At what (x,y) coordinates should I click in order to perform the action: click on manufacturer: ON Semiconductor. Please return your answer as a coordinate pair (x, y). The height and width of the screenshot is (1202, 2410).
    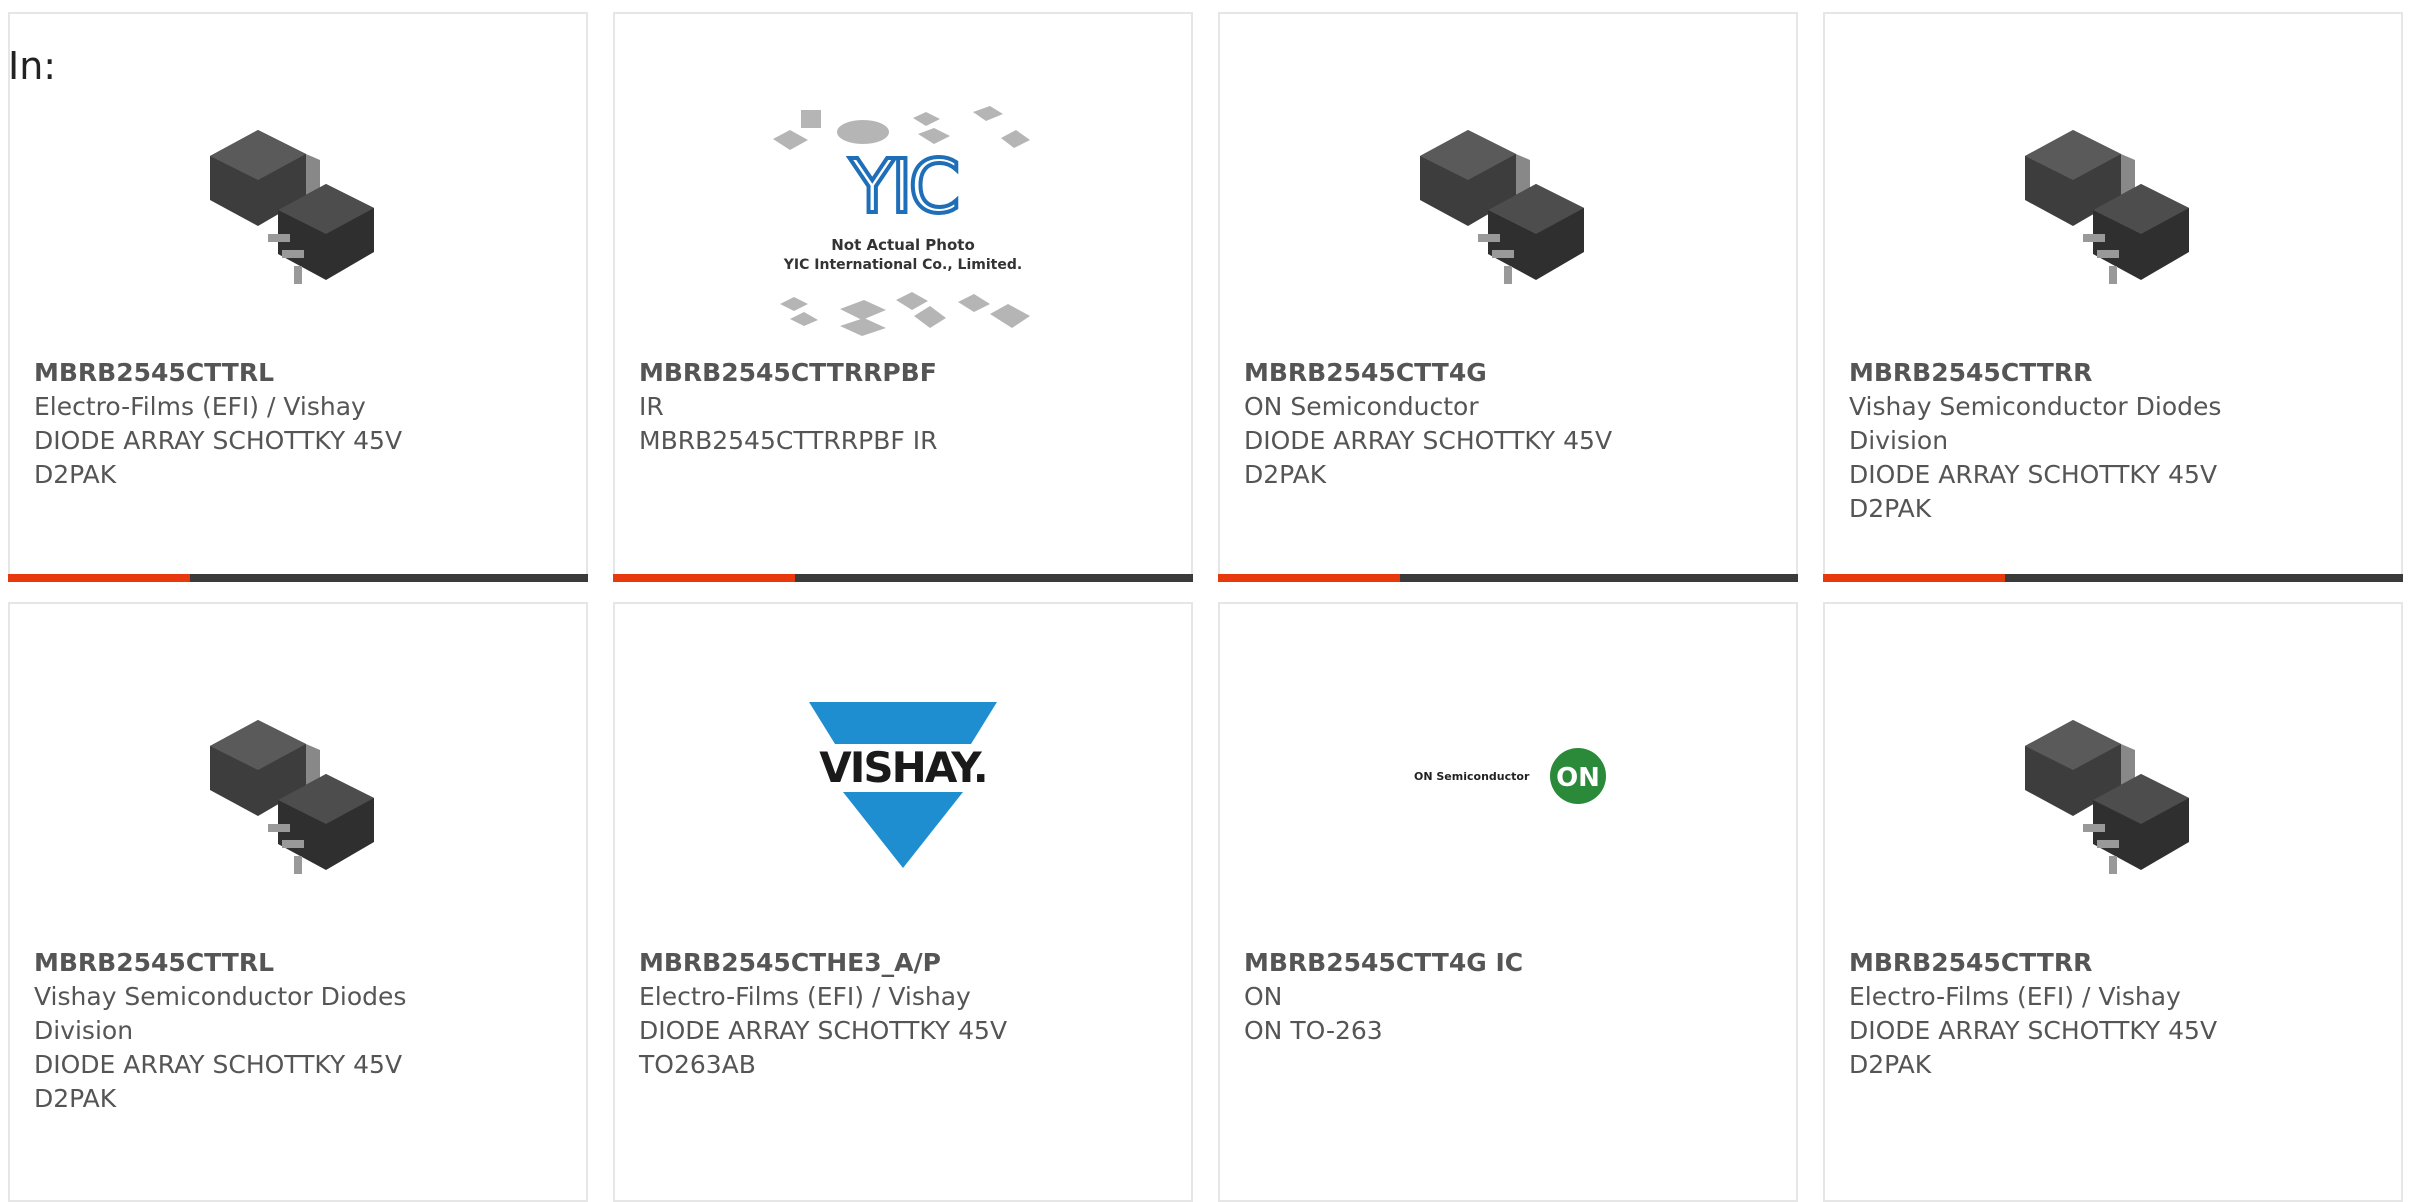
    Looking at the image, I should click on (1361, 406).